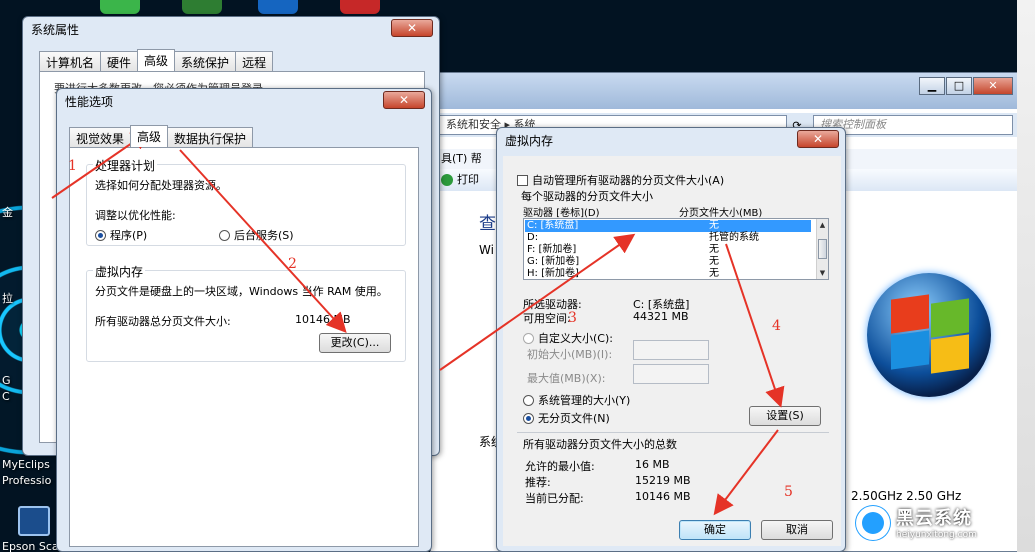 The image size is (1035, 552). What do you see at coordinates (906, 496) in the screenshot?
I see `cpu-speed-value: 2.50GHz 2.50 GHz` at bounding box center [906, 496].